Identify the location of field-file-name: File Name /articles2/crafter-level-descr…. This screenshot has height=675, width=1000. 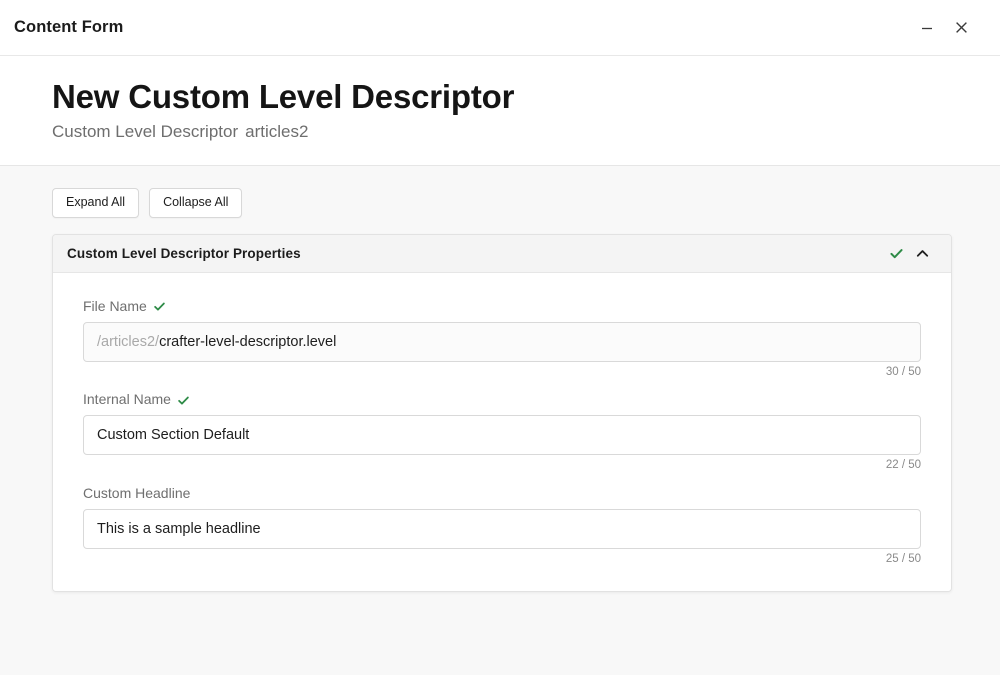
(502, 339).